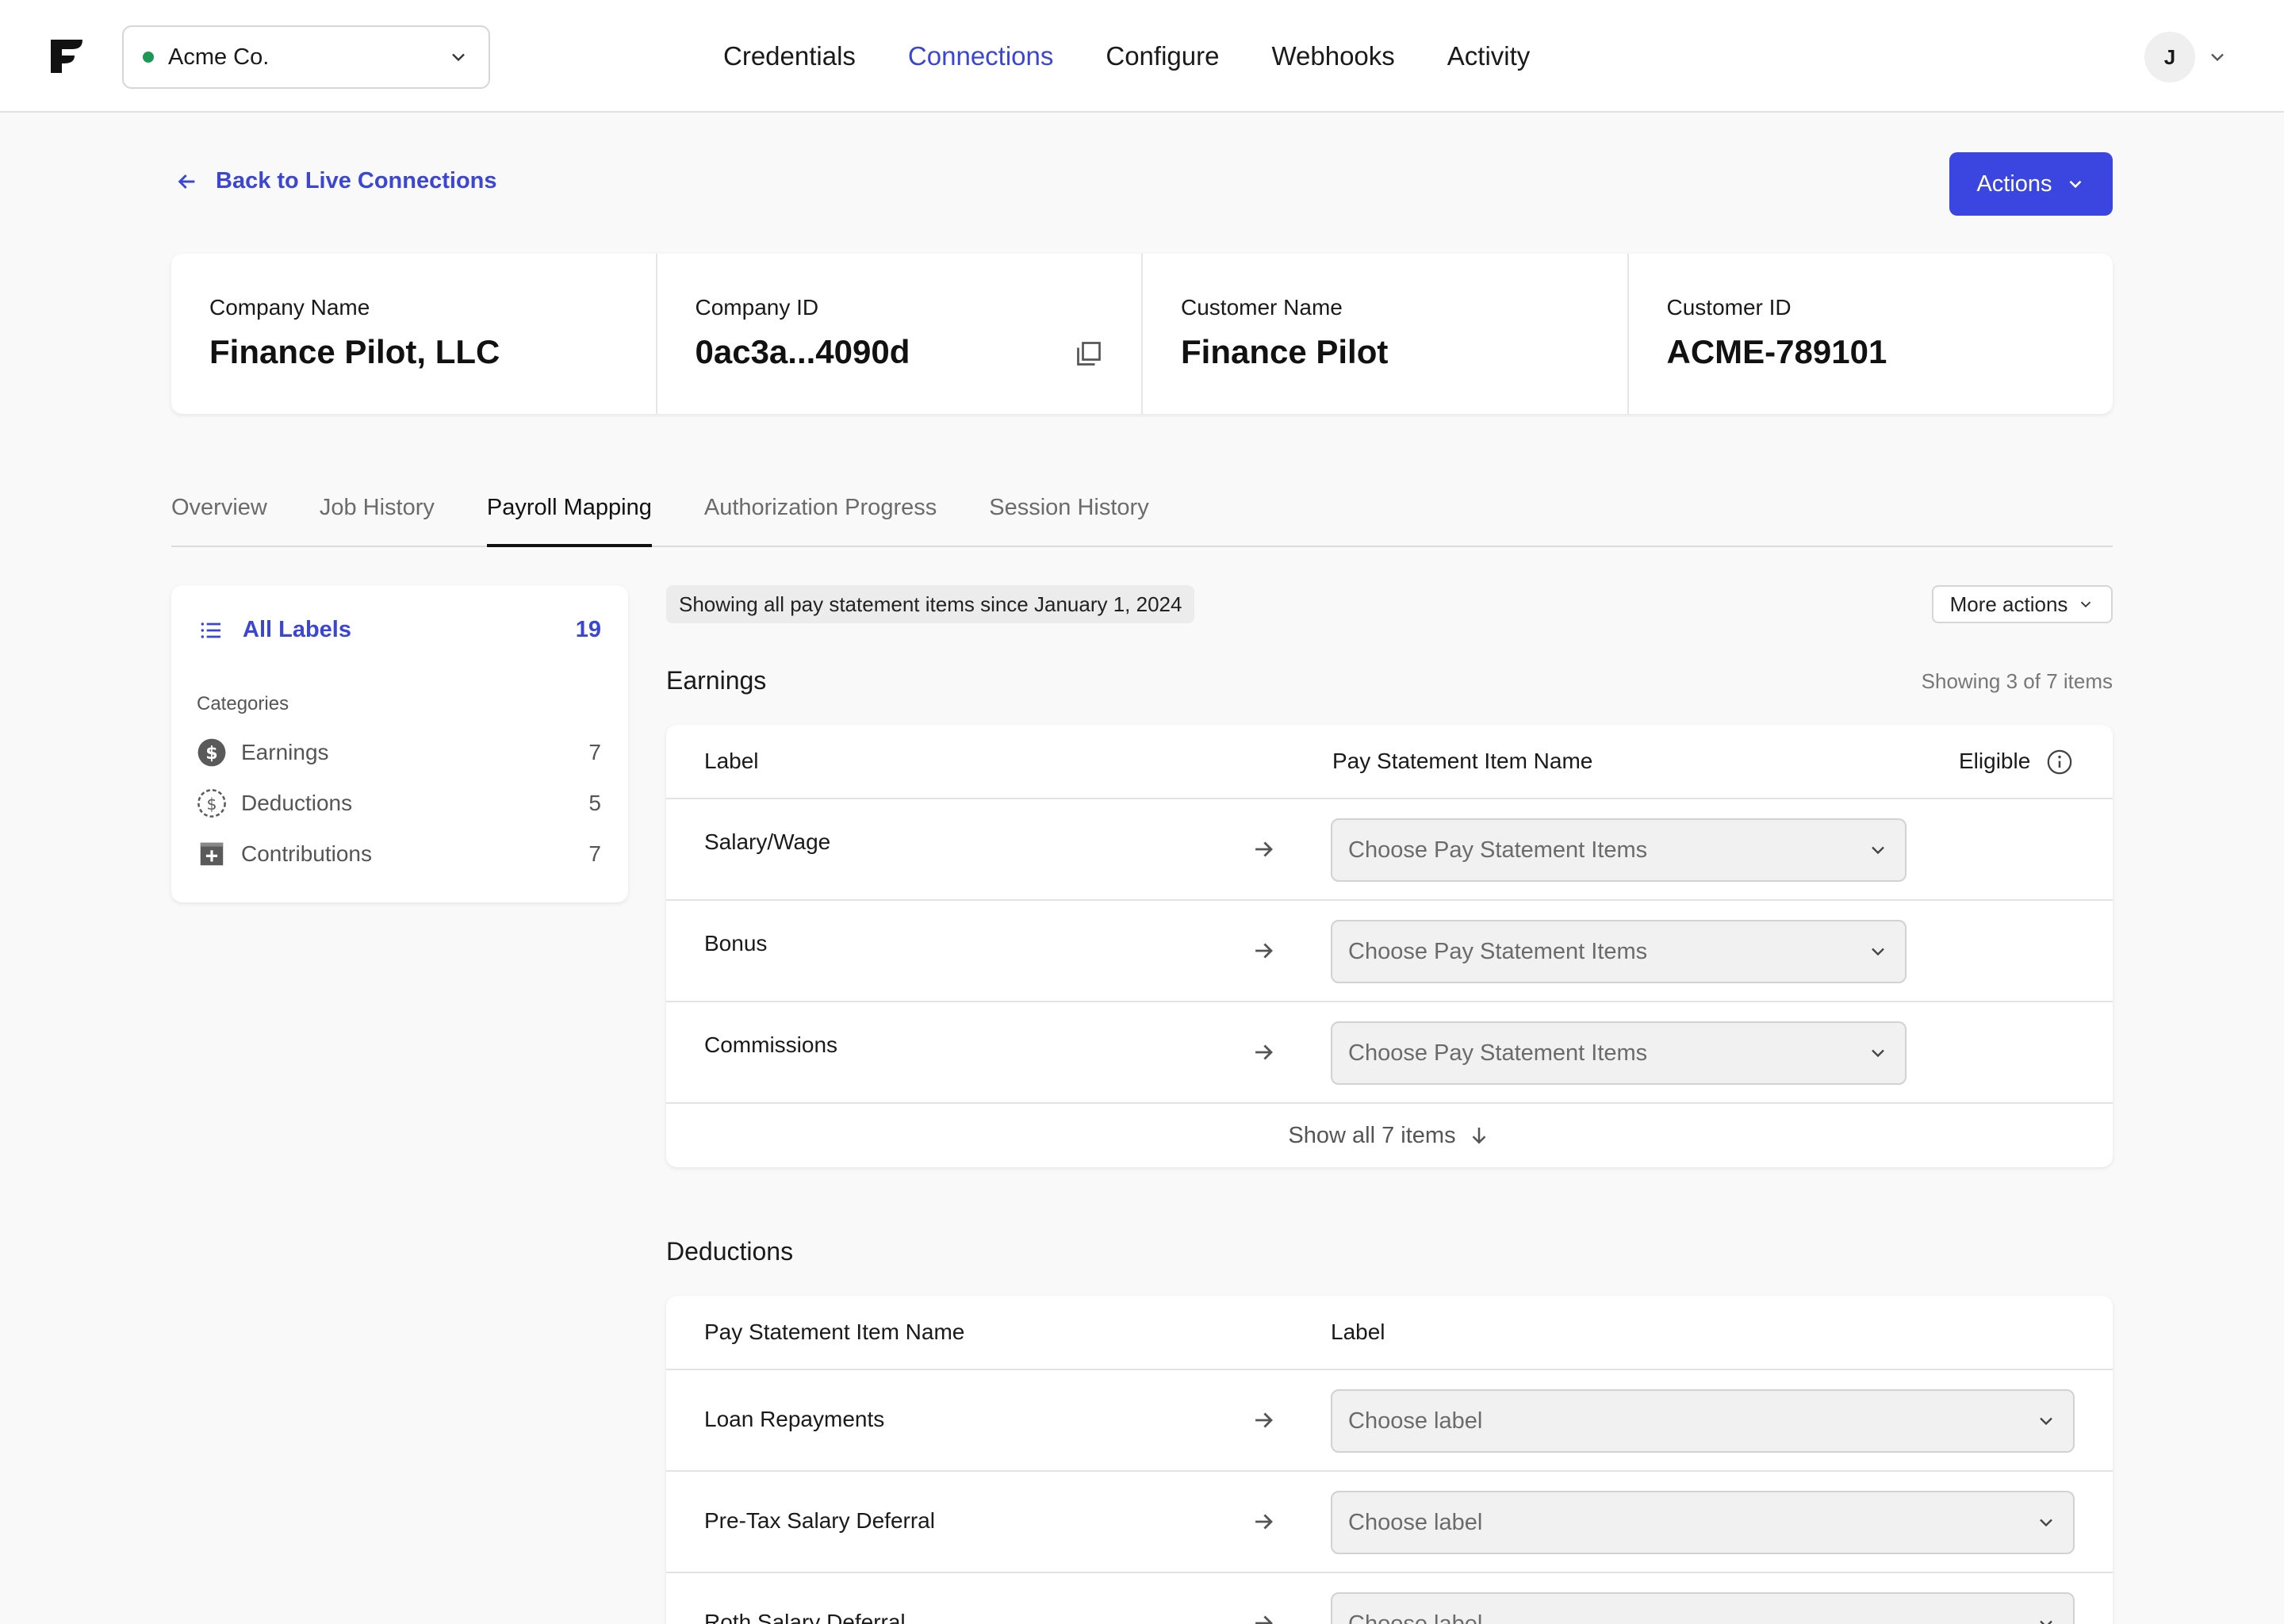  I want to click on organization-name: Acme Co., so click(219, 57).